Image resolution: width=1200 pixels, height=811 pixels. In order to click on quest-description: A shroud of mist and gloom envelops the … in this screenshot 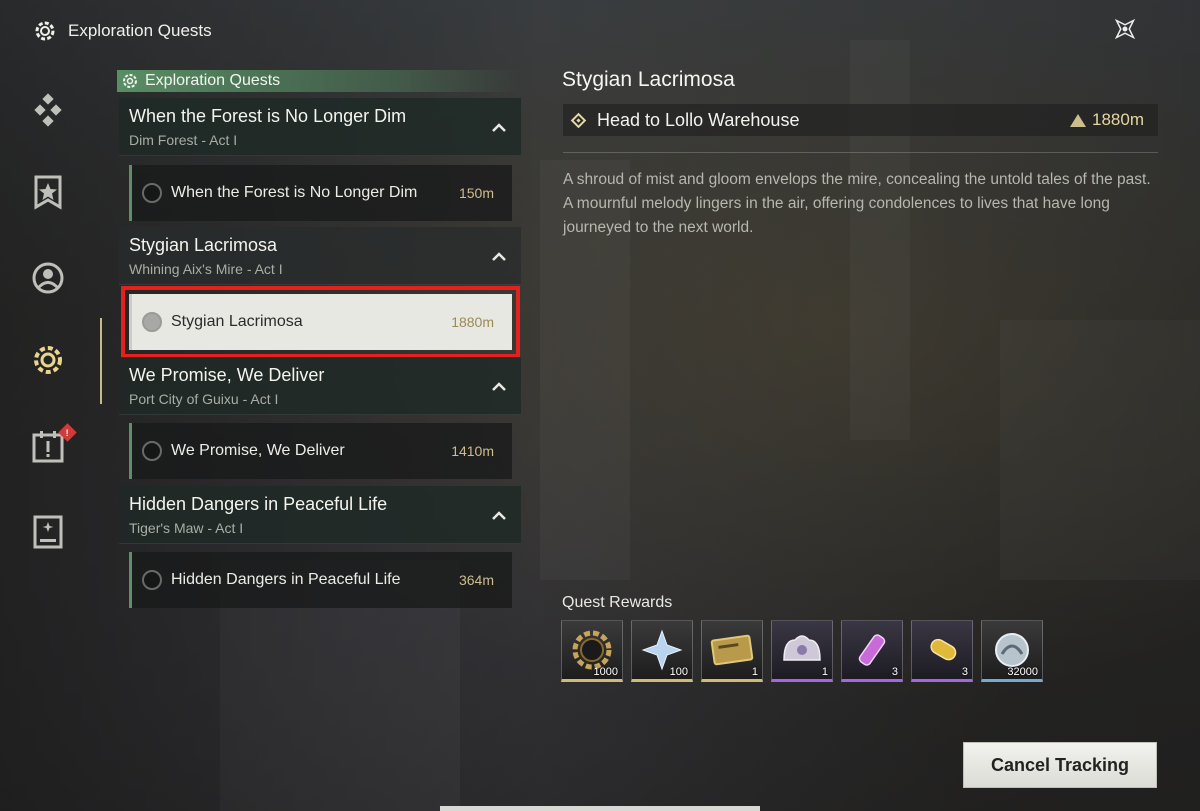, I will do `click(857, 203)`.